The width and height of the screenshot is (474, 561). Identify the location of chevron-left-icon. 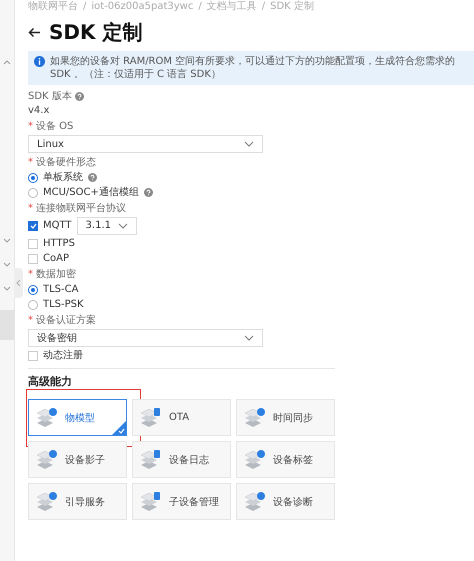
(18, 283).